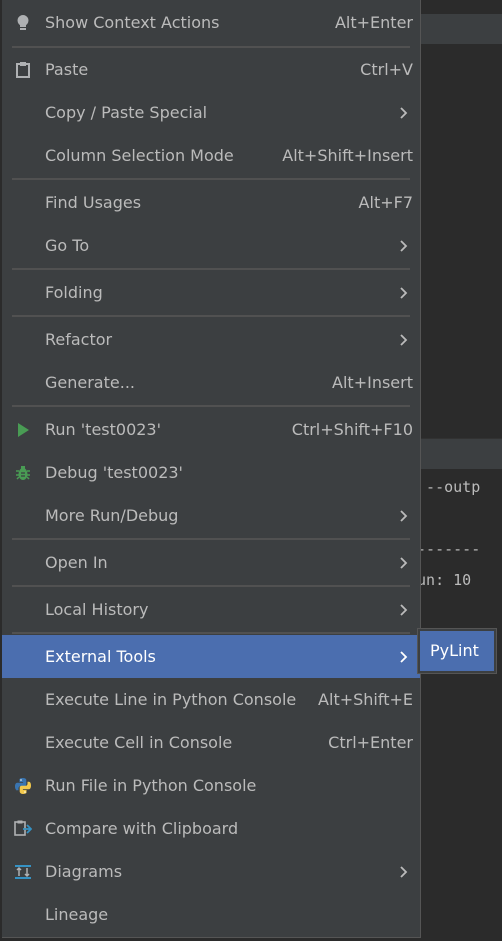 The width and height of the screenshot is (502, 941). Describe the element at coordinates (151, 785) in the screenshot. I see `menu-item-label: Run File in Python Console` at that location.